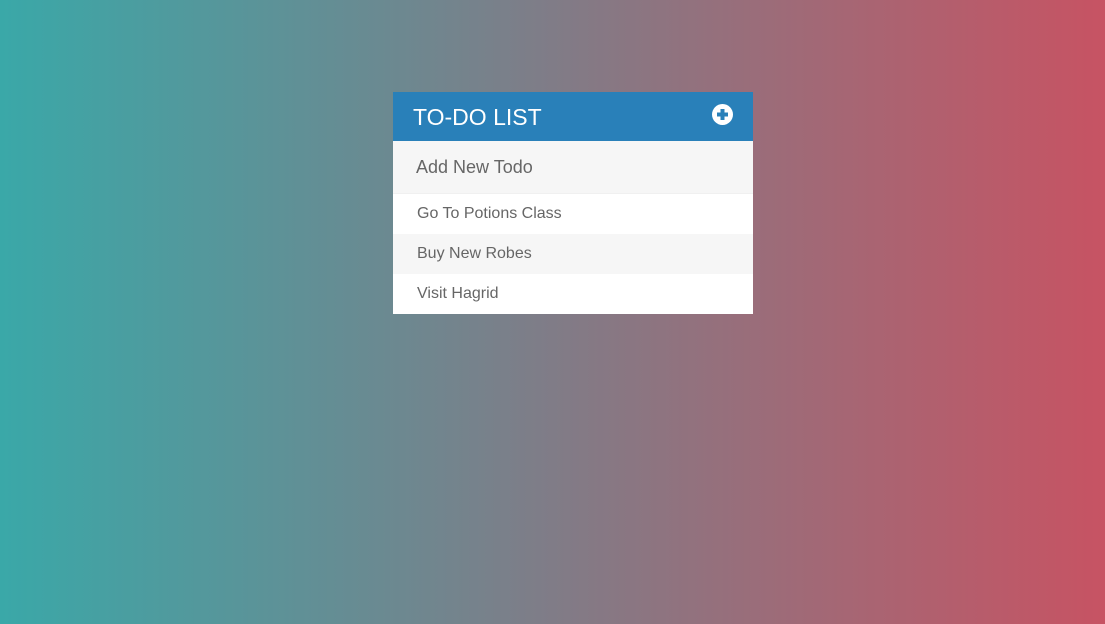 The width and height of the screenshot is (1105, 624). What do you see at coordinates (474, 166) in the screenshot?
I see `new-todo-placeholder: Add New Todo` at bounding box center [474, 166].